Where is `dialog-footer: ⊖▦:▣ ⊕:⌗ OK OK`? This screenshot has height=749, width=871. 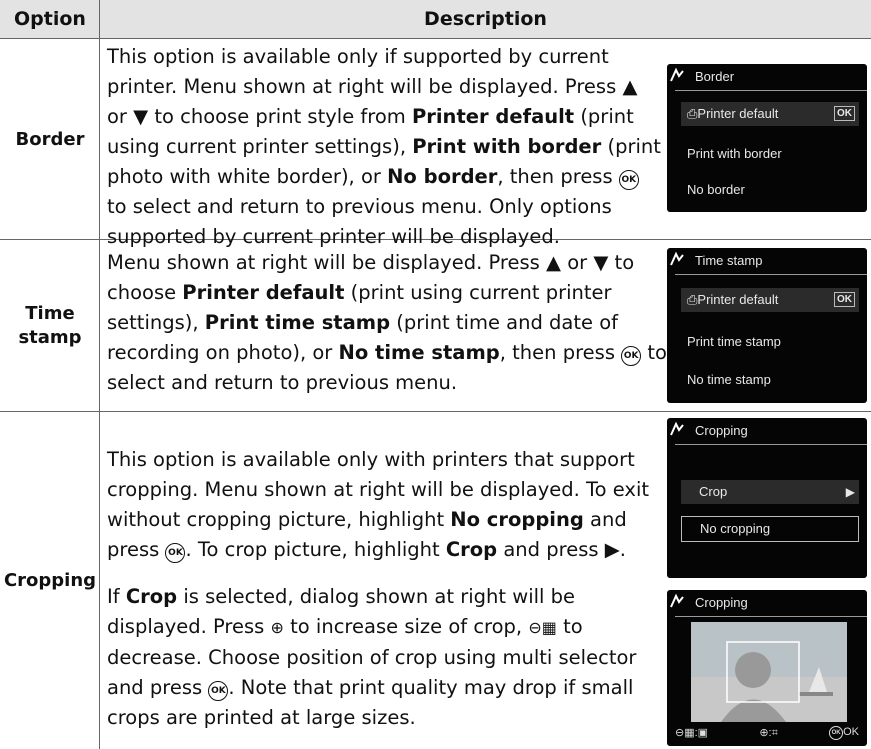 dialog-footer: ⊖▦:▣ ⊕:⌗ OK OK is located at coordinates (767, 734).